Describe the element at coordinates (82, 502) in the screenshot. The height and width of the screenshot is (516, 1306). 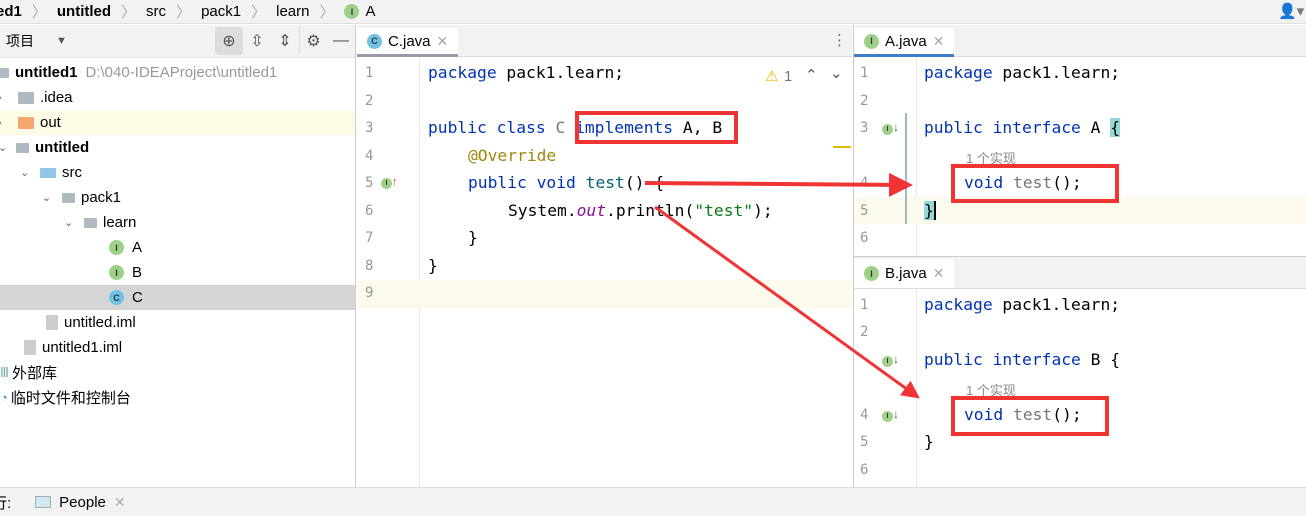
I see `people-tab: People` at that location.